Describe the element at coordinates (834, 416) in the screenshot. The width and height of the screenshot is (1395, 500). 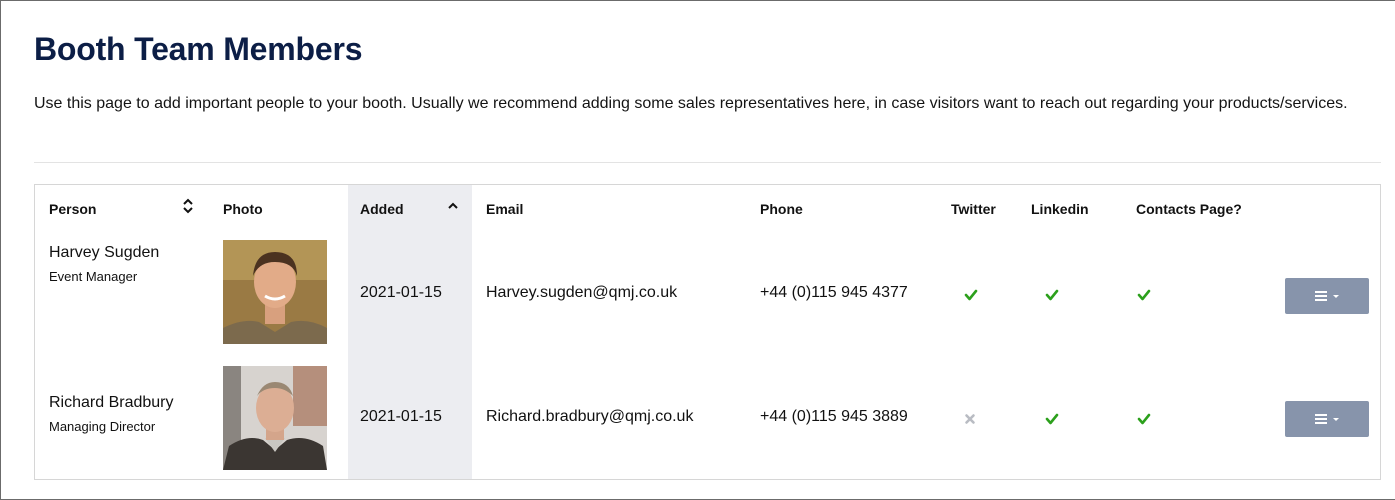
I see `phone: +44 (0)115 945 3889` at that location.